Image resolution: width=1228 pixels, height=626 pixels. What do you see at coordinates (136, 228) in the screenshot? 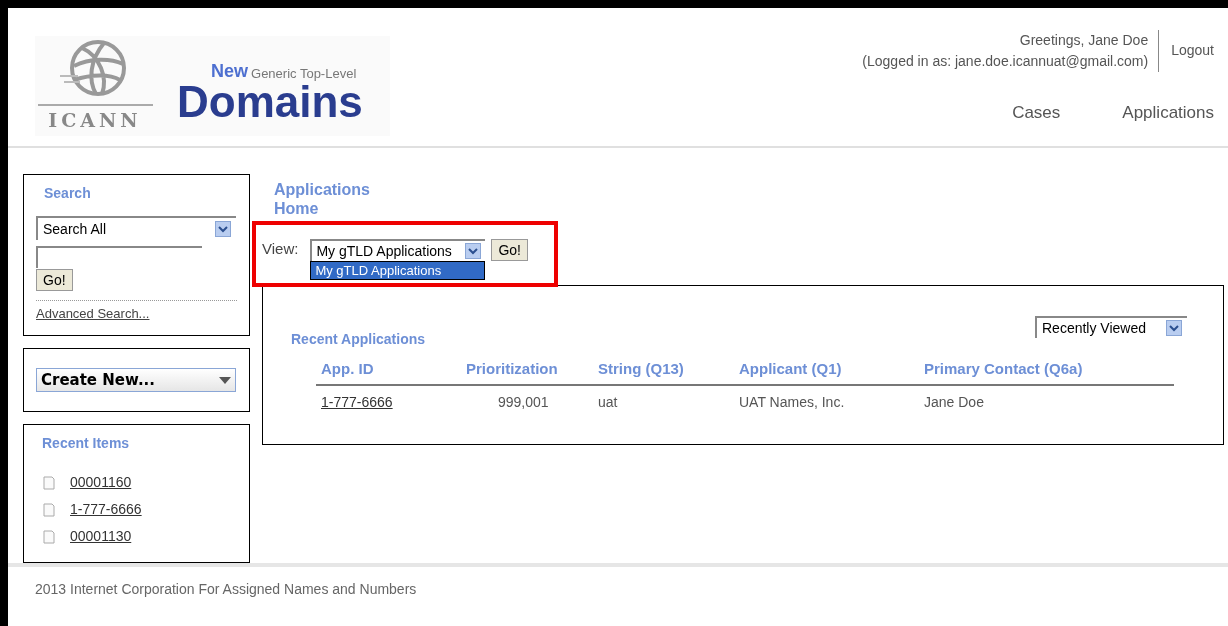
I see `search-scope-select: Search All` at bounding box center [136, 228].